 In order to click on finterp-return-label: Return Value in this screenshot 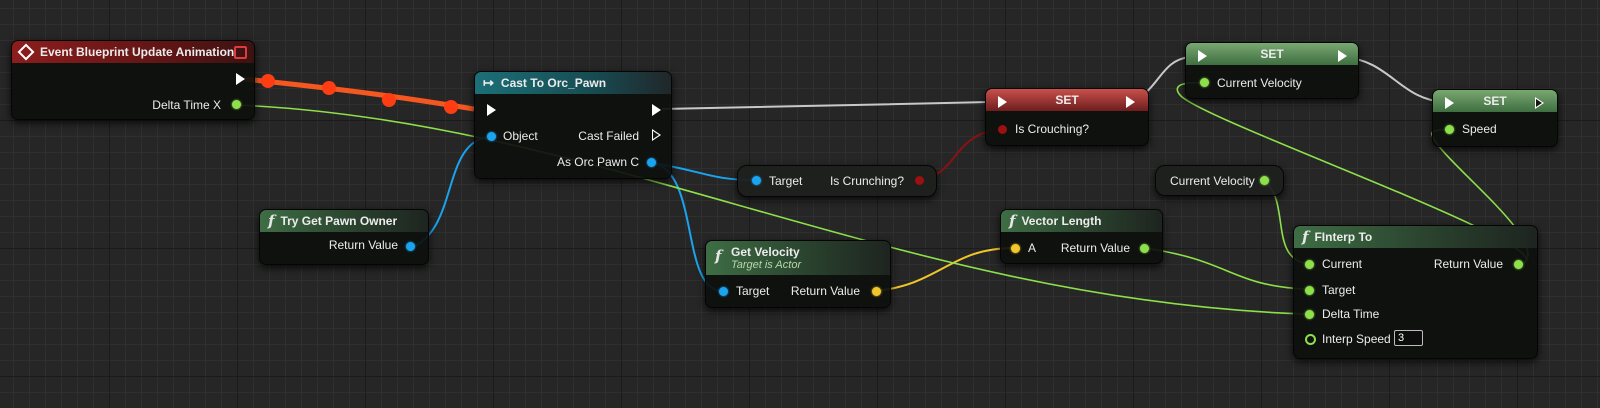, I will do `click(1468, 264)`.